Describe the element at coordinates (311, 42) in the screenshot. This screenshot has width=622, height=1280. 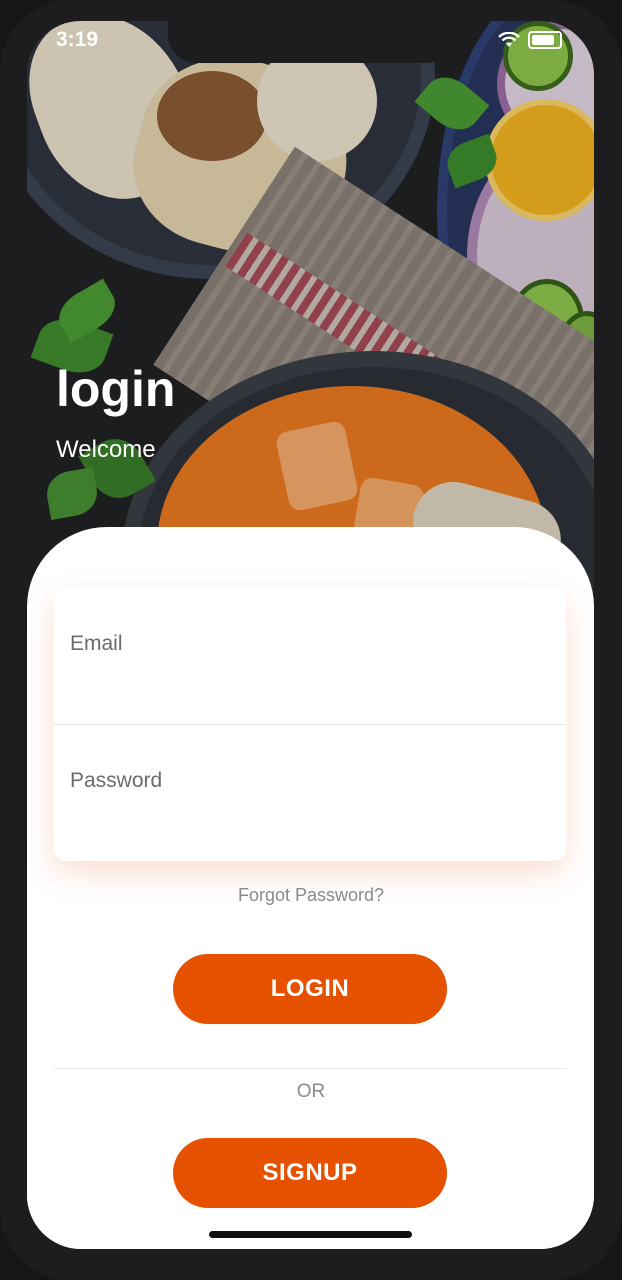
I see `notch` at that location.